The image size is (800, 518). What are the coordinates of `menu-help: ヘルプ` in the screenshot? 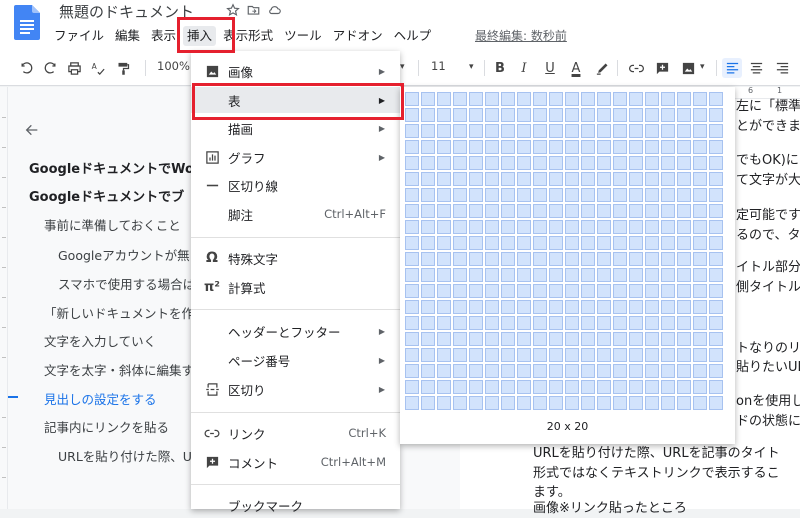 It's located at (413, 36).